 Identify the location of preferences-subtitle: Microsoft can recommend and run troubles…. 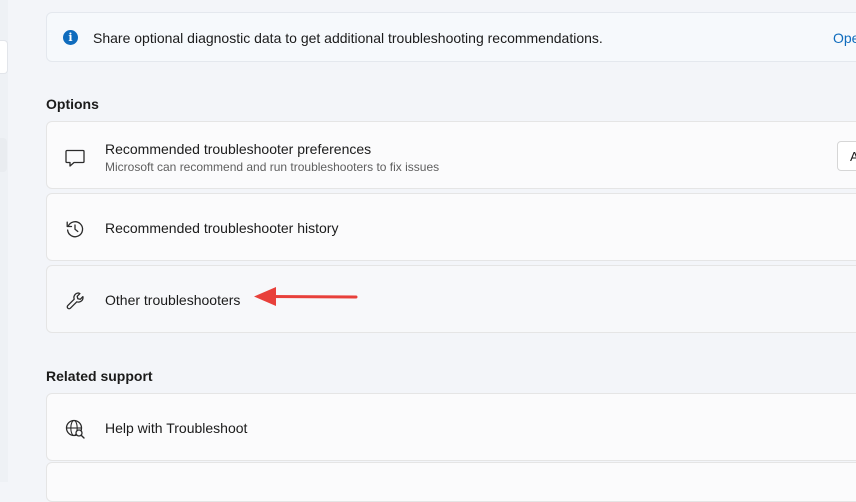
(272, 167).